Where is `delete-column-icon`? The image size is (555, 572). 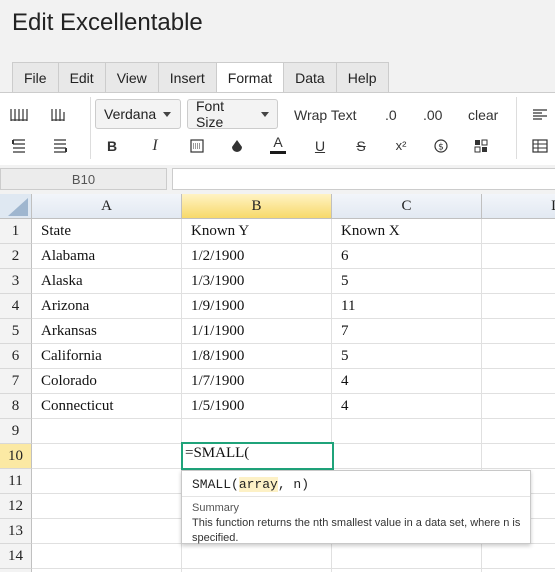
delete-column-icon is located at coordinates (19, 146).